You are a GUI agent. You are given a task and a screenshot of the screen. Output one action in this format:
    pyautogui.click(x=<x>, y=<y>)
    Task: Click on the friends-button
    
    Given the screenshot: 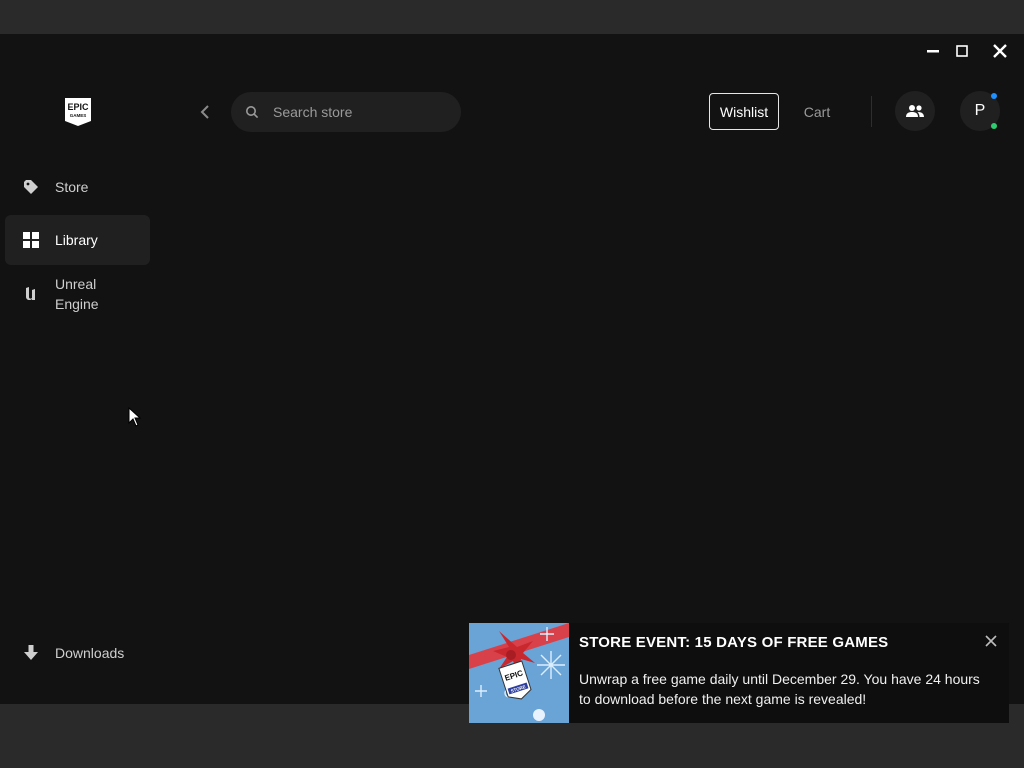 What is the action you would take?
    pyautogui.click(x=915, y=111)
    